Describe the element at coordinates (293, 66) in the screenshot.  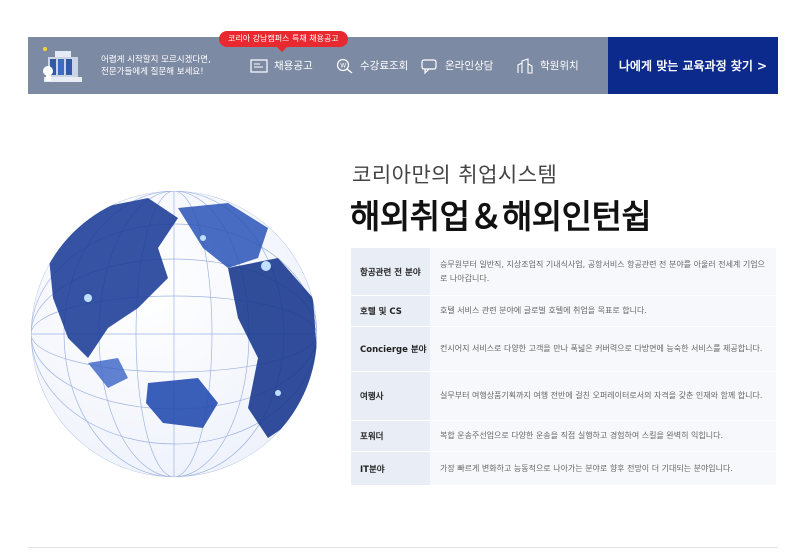
I see `nav-job-board-label: 채용공고` at that location.